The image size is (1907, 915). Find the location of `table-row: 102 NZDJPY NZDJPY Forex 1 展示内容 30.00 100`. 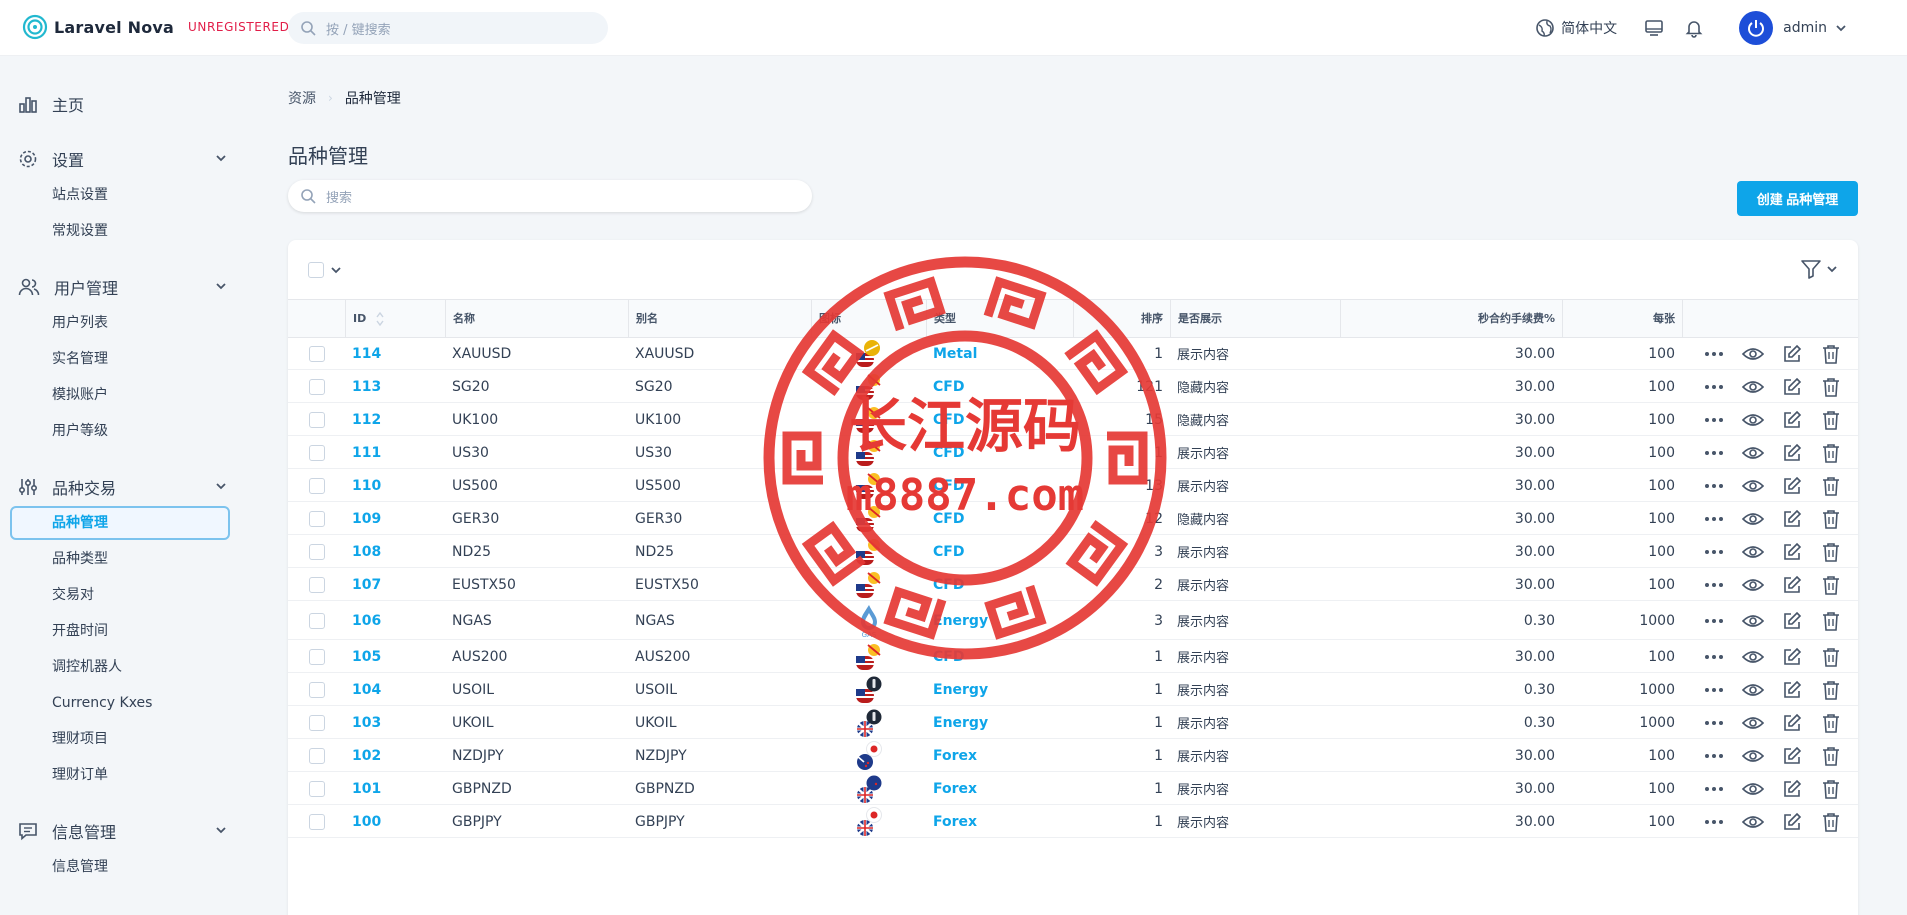

table-row: 102 NZDJPY NZDJPY Forex 1 展示内容 30.00 100 is located at coordinates (1073, 756).